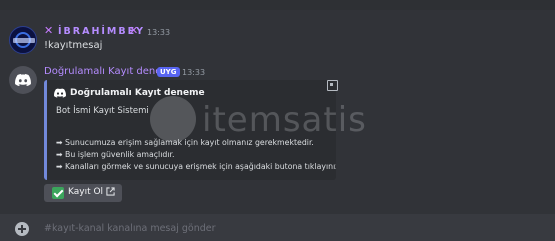 The image size is (555, 241). Describe the element at coordinates (102, 111) in the screenshot. I see `embed-title: Bot İsmi Kayıt Sistemi` at that location.